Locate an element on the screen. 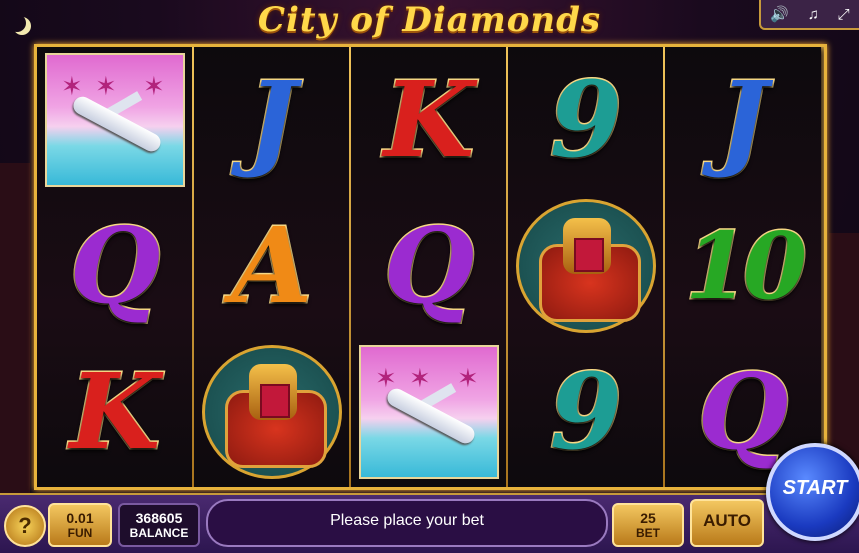  balance-display: 368605 BALANCE is located at coordinates (159, 525).